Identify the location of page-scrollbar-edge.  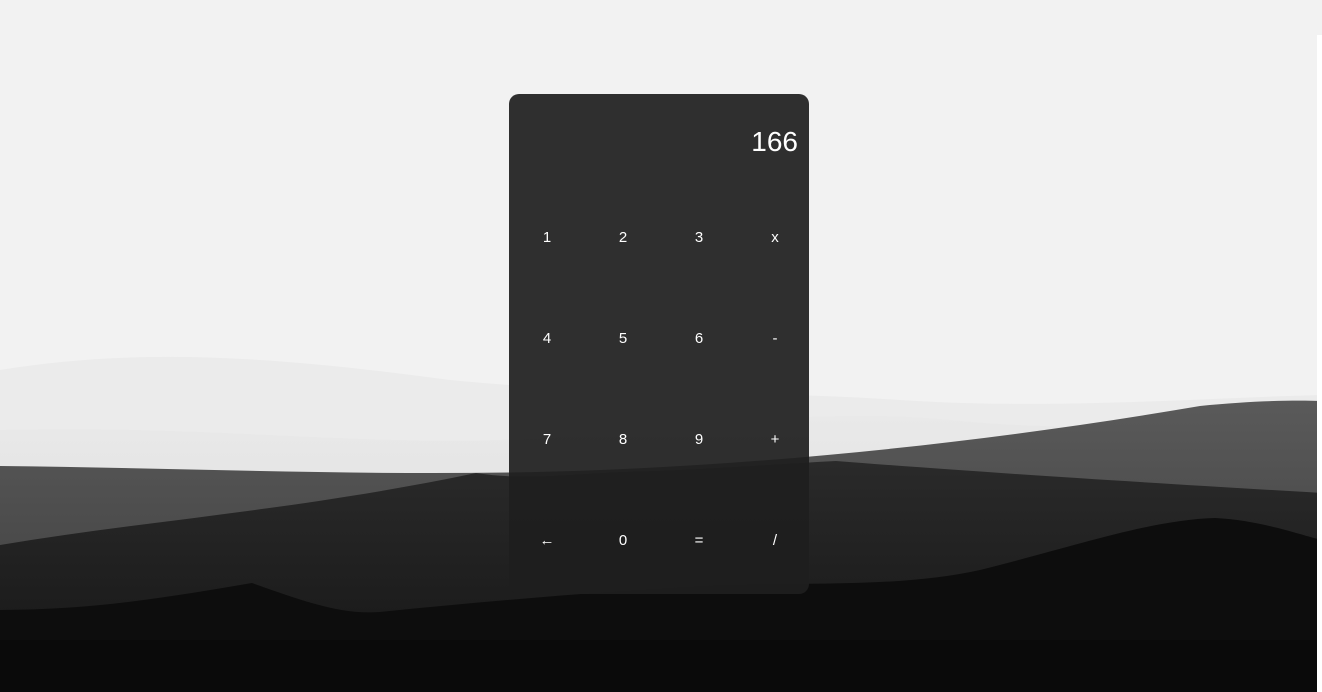
(1319, 363).